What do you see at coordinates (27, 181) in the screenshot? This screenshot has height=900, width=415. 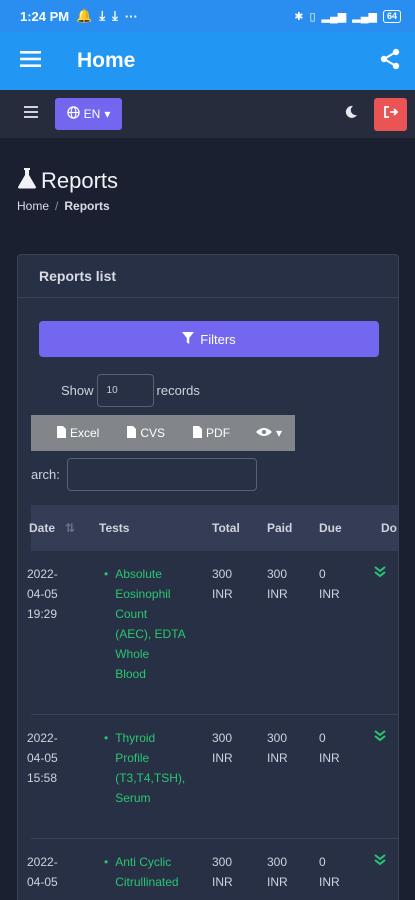 I see `flask-icon` at bounding box center [27, 181].